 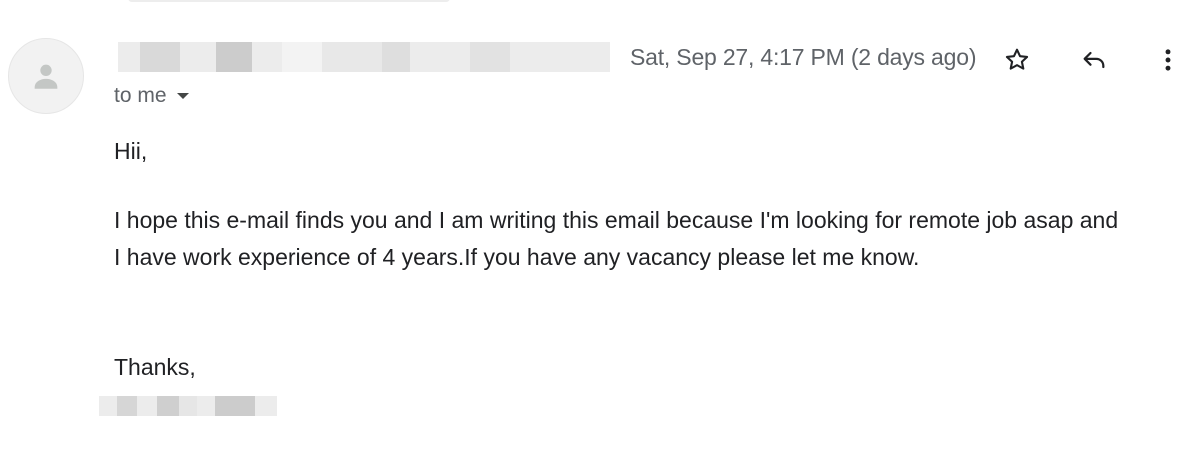 What do you see at coordinates (289, 1) in the screenshot?
I see `previous-message-edge` at bounding box center [289, 1].